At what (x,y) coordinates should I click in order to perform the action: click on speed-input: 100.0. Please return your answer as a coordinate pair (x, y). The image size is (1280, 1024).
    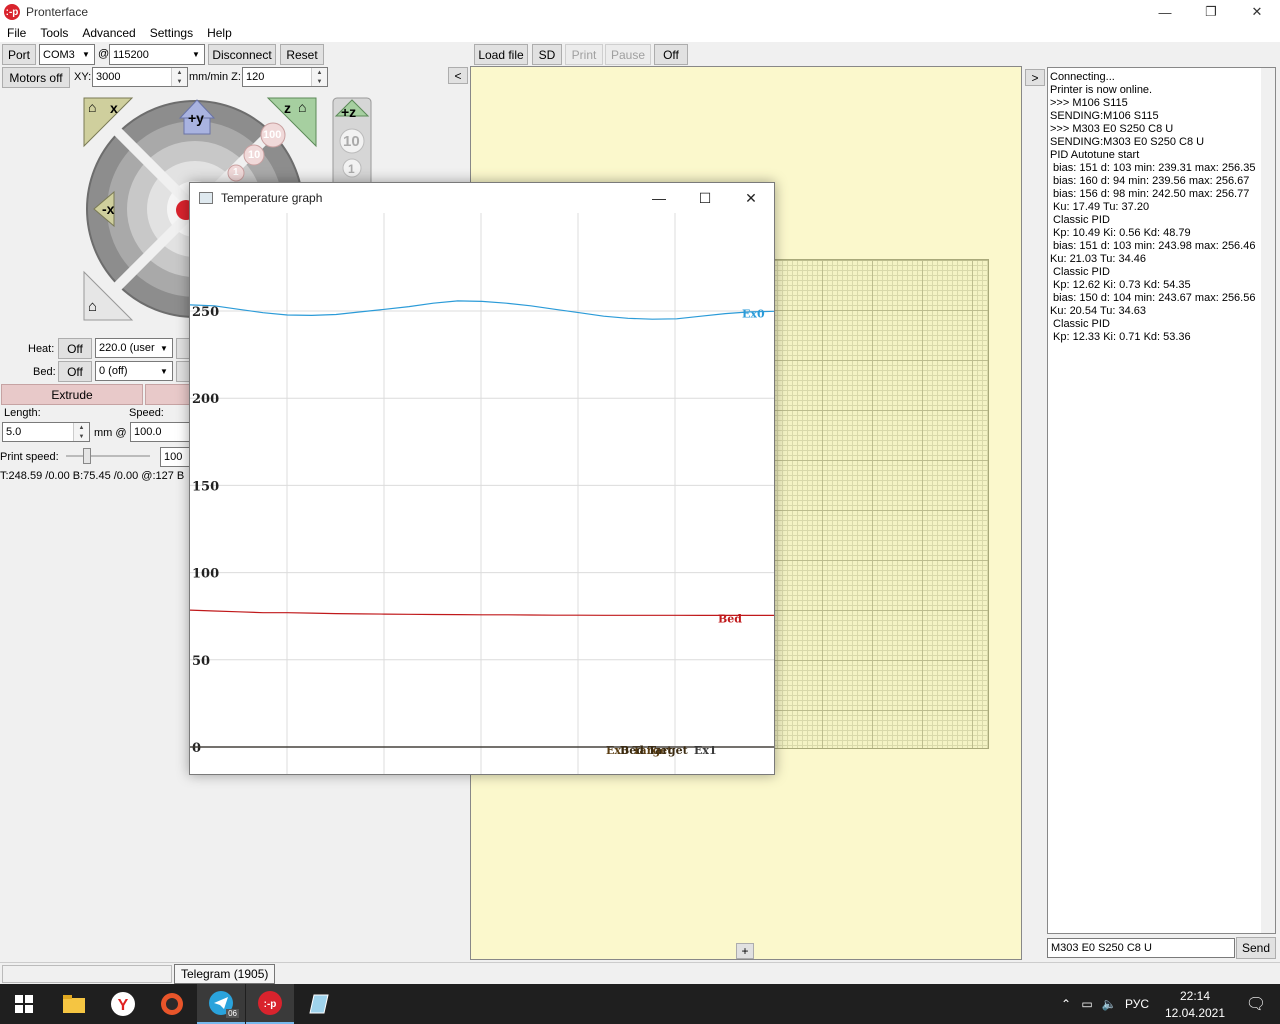
    Looking at the image, I should click on (160, 432).